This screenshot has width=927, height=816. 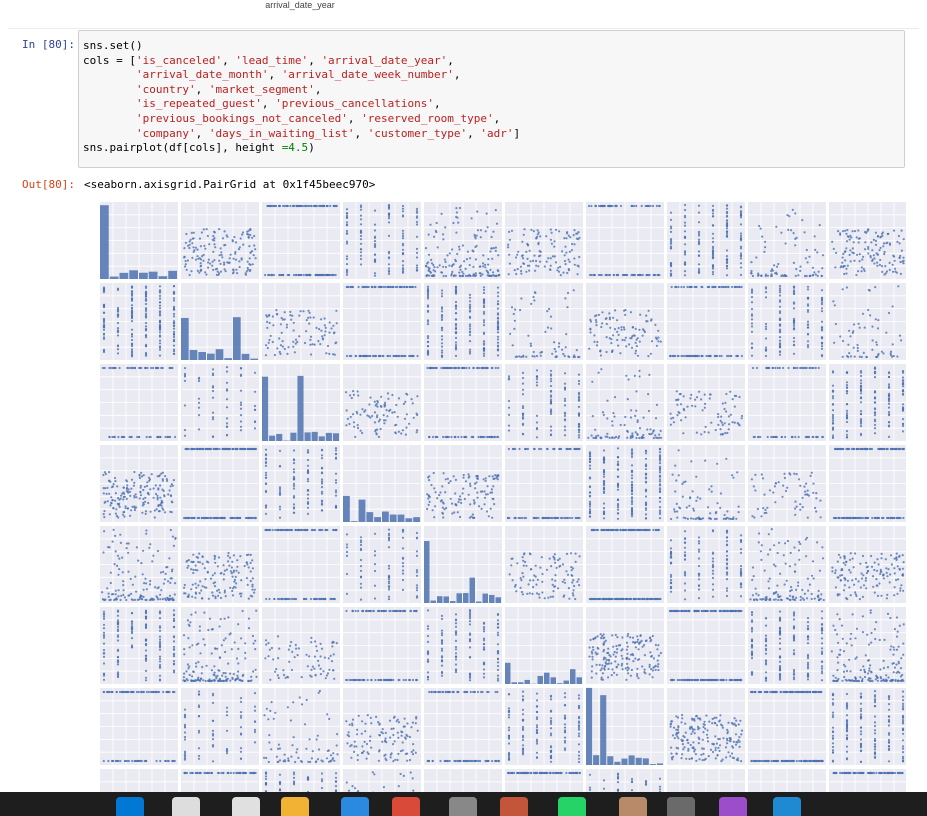 What do you see at coordinates (787, 806) in the screenshot?
I see `vscode-icon` at bounding box center [787, 806].